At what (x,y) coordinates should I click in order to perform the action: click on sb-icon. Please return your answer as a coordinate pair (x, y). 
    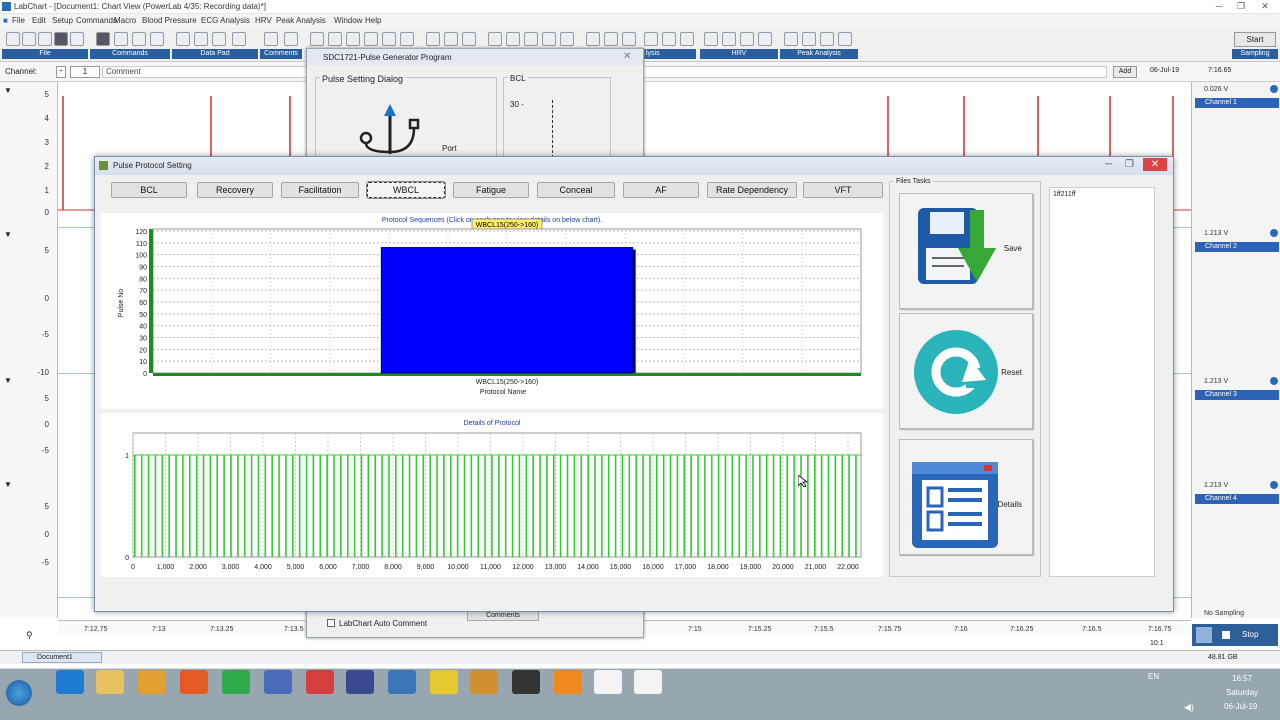
    Looking at the image, I should click on (608, 682).